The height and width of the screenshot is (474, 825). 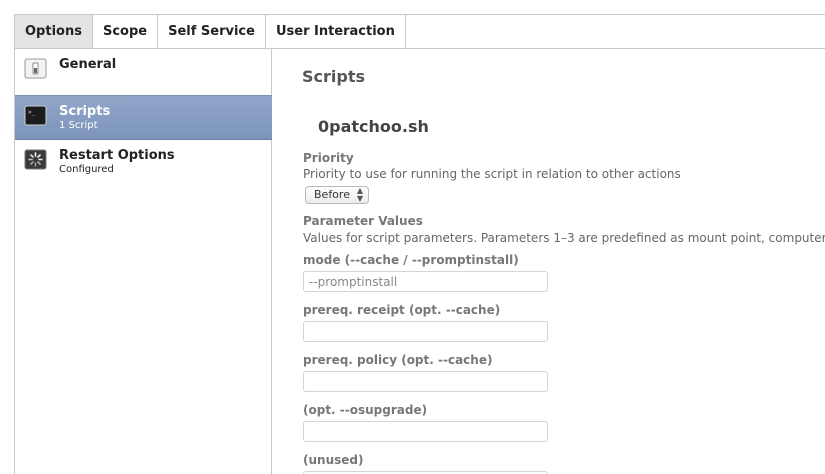 I want to click on parameter-values-label: Parameter Values, so click(x=363, y=221).